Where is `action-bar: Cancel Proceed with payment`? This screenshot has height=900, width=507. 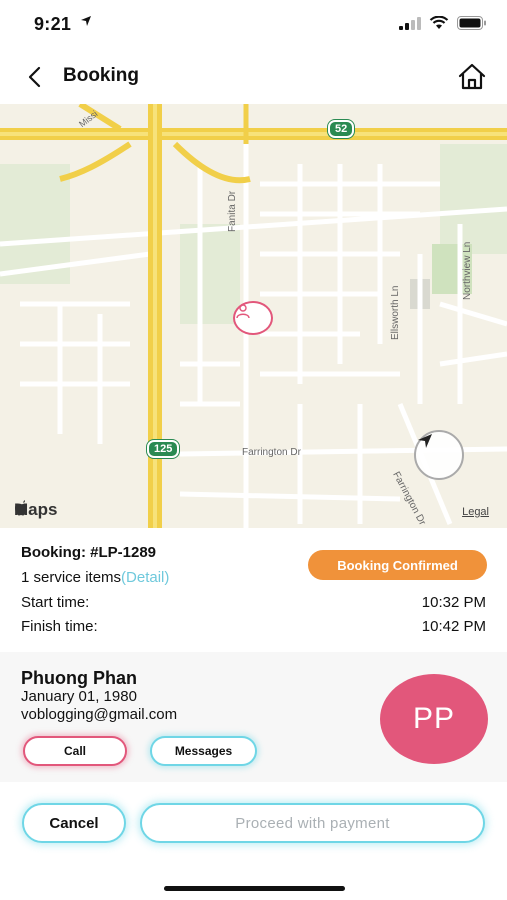
action-bar: Cancel Proceed with payment is located at coordinates (253, 841).